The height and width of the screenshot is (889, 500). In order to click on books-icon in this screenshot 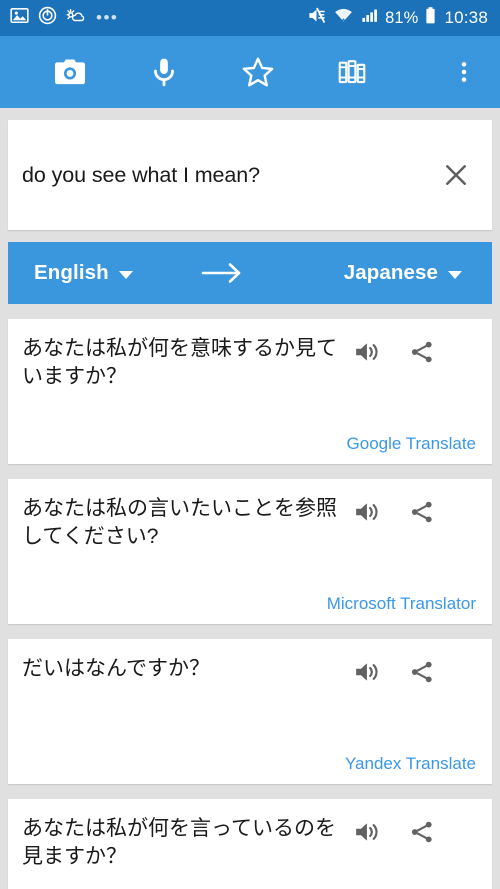, I will do `click(352, 72)`.